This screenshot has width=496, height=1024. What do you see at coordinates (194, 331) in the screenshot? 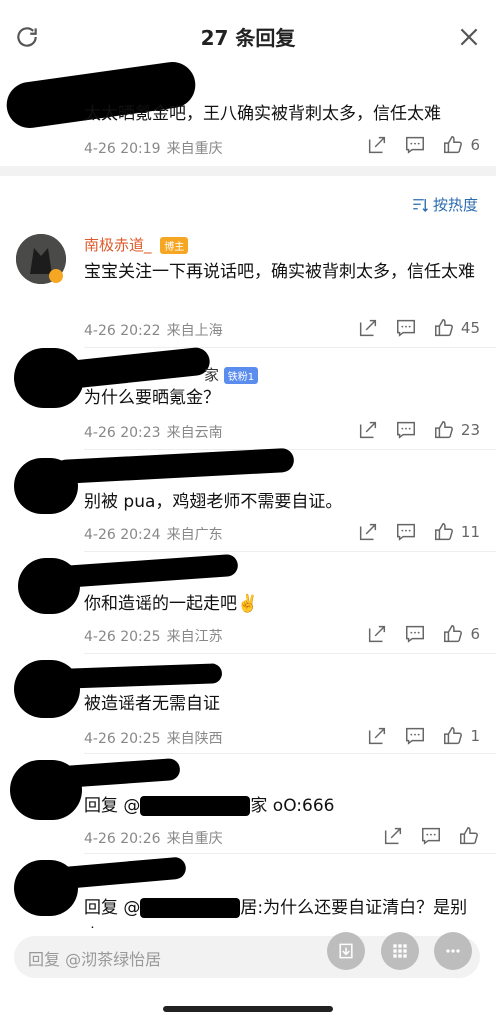
I see `comment-location: 来自上海` at bounding box center [194, 331].